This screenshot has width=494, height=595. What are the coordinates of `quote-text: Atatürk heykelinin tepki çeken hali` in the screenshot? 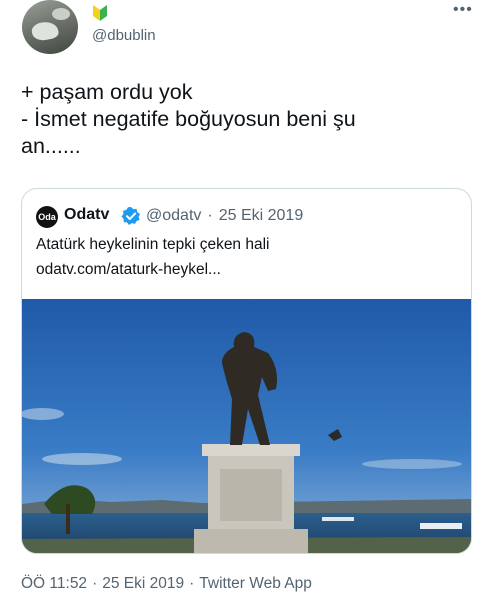 It's located at (153, 244).